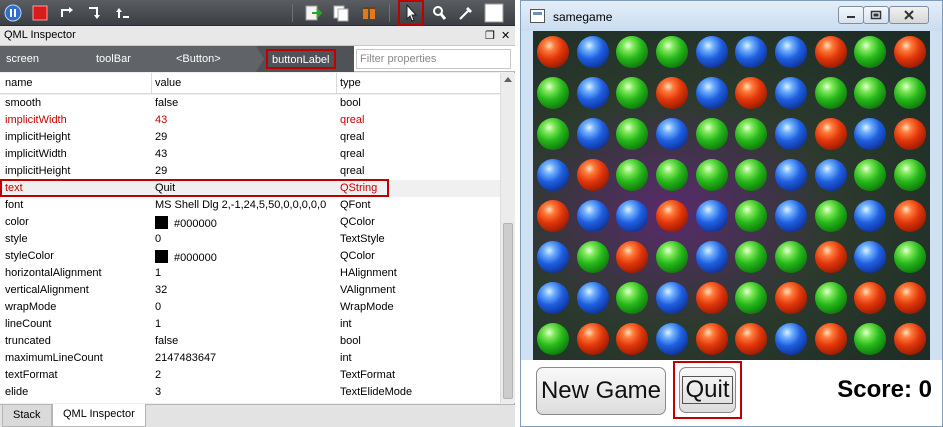  Describe the element at coordinates (45, 59) in the screenshot. I see `breadcrumb-item: screen` at that location.